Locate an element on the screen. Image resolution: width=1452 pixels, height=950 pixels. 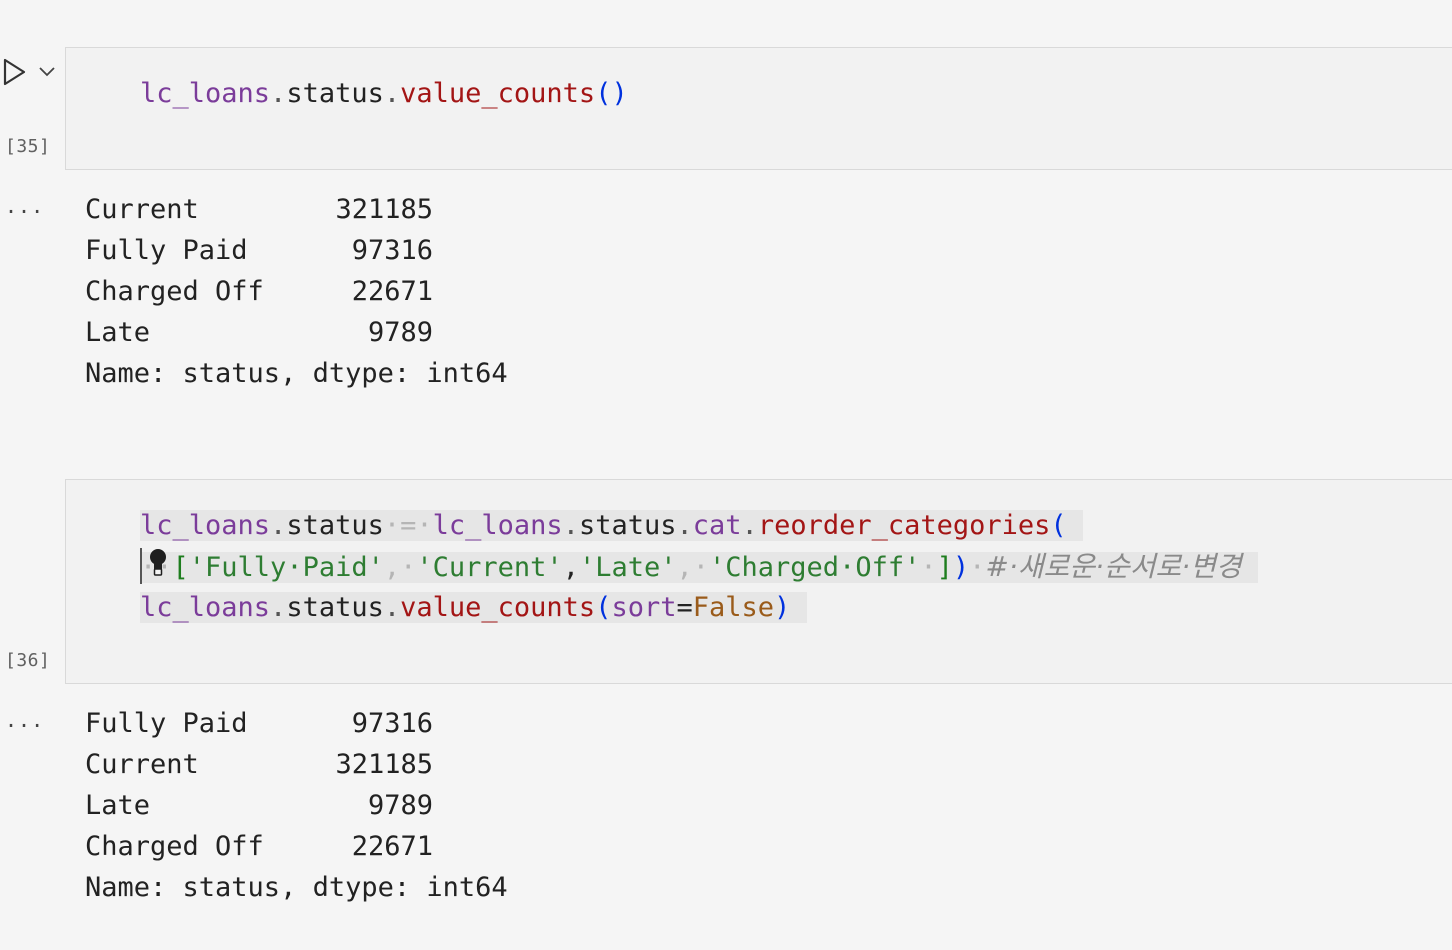
run-cell-icon is located at coordinates (15, 72).